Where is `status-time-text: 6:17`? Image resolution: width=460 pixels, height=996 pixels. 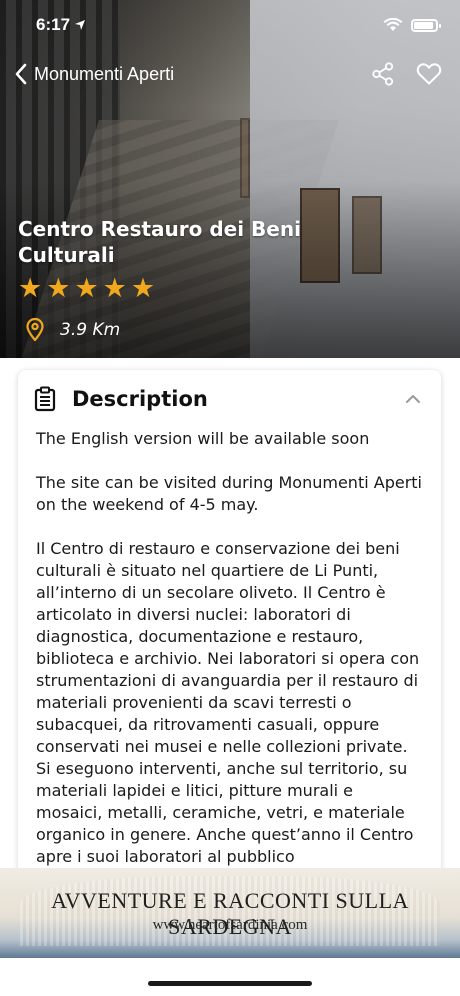
status-time-text: 6:17 is located at coordinates (53, 24).